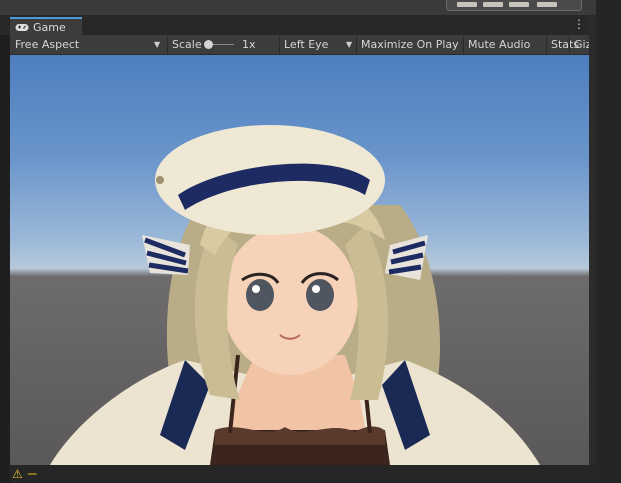 The image size is (621, 483). I want to click on tab-game: Game, so click(46, 26).